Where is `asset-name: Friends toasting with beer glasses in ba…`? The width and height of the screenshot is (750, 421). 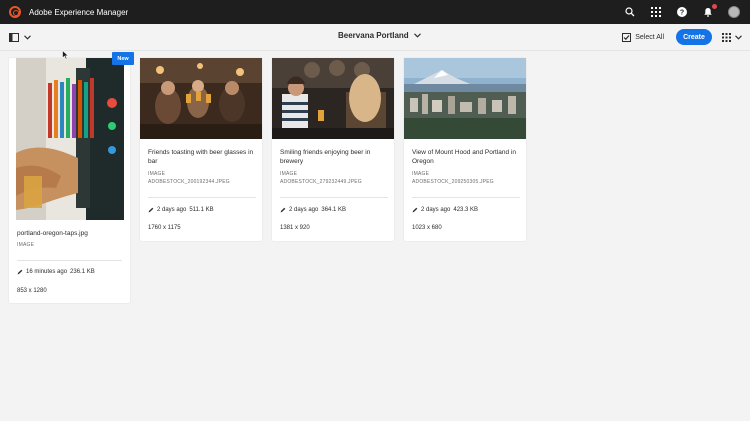 asset-name: Friends toasting with beer glasses in ba… is located at coordinates (202, 157).